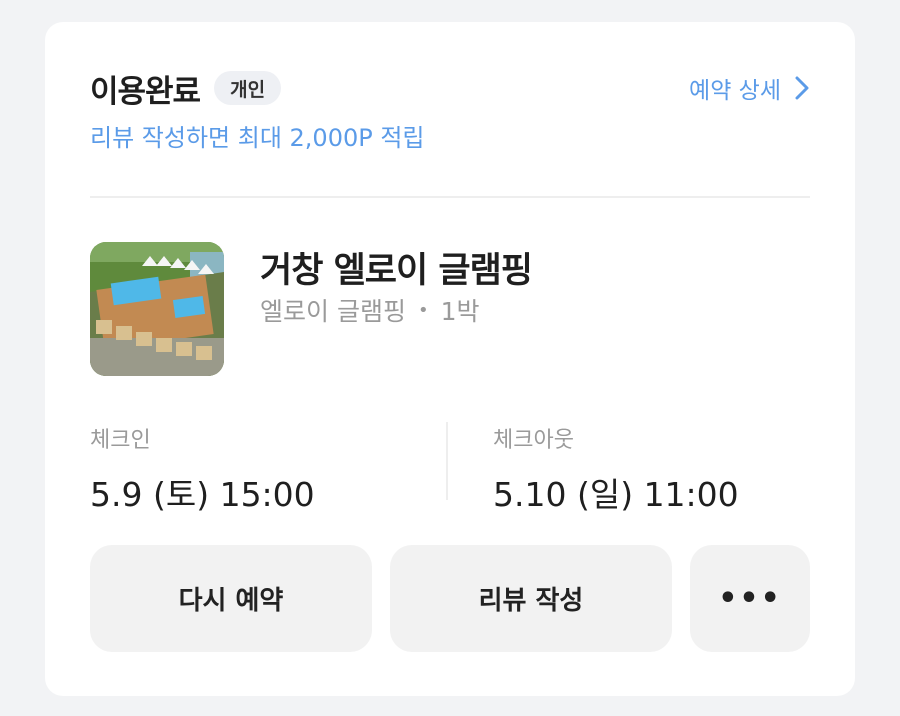 The width and height of the screenshot is (900, 716). What do you see at coordinates (460, 311) in the screenshot?
I see `nights-count: 1박` at bounding box center [460, 311].